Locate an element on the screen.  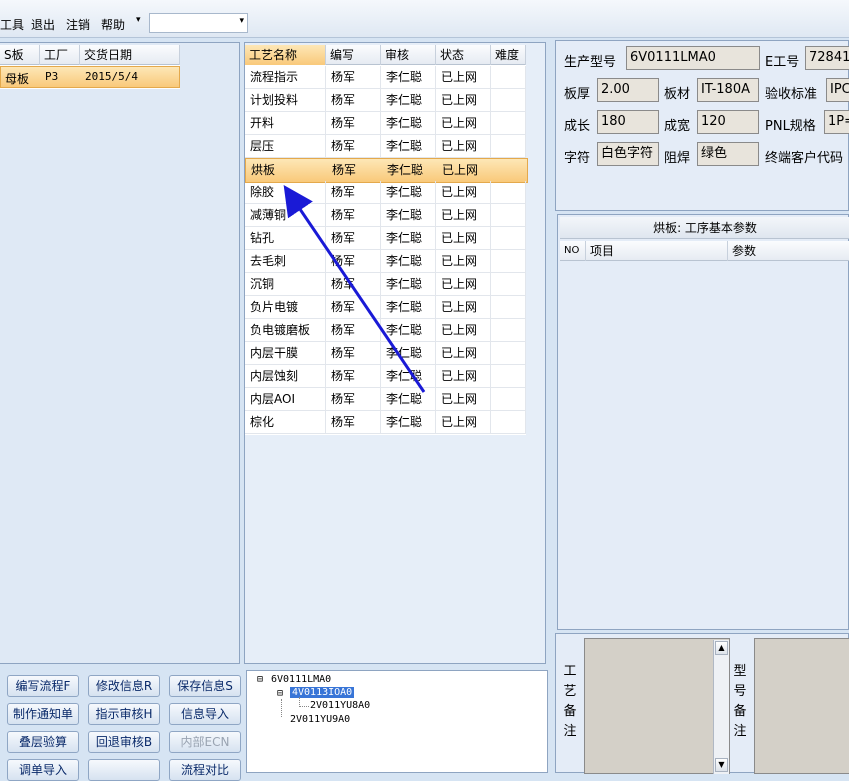
col-header-difficulty: 难度 is located at coordinates (508, 55).